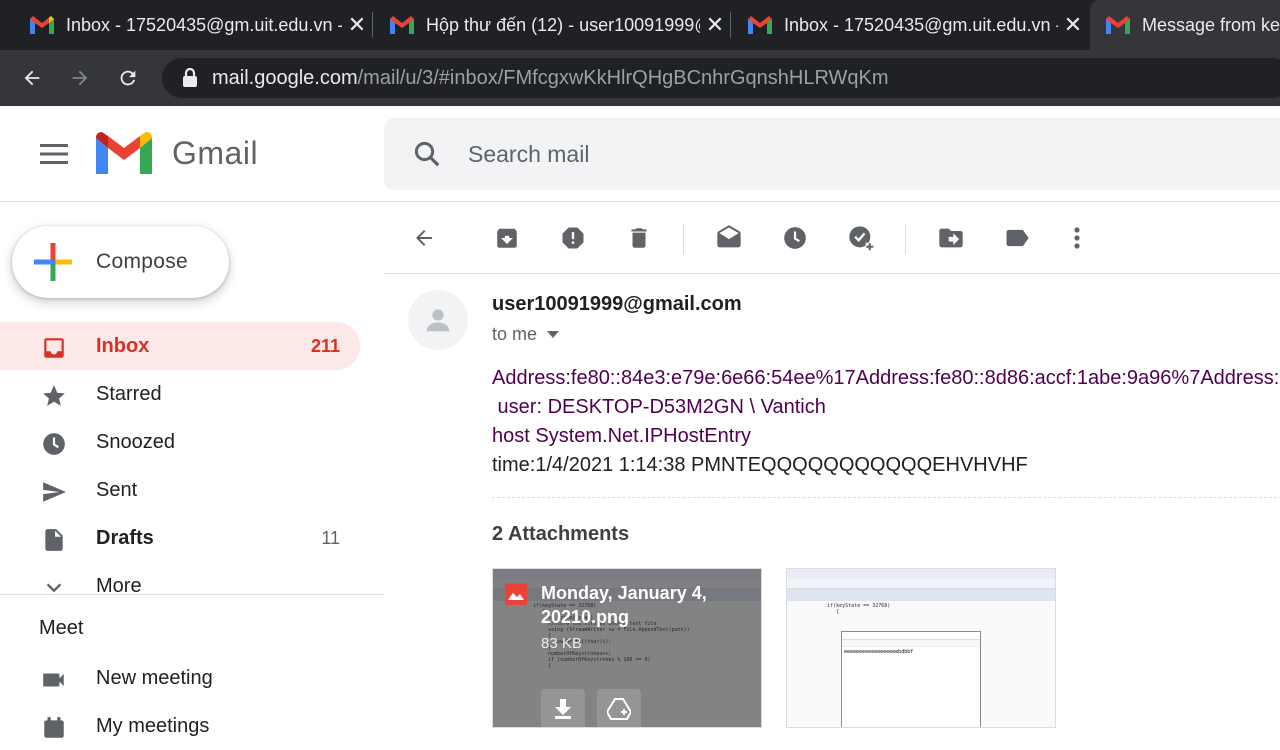 The image size is (1280, 750). What do you see at coordinates (180, 490) in the screenshot?
I see `sidebar-item-sent: Sent` at bounding box center [180, 490].